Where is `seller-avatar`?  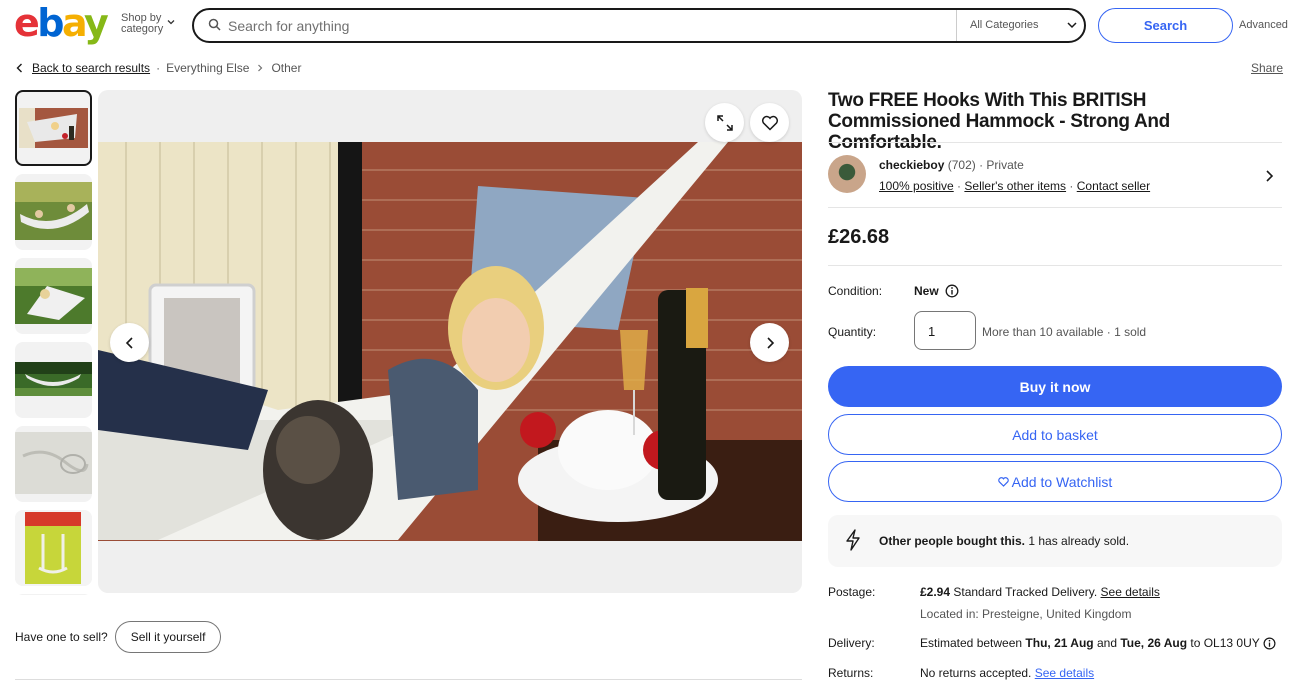
seller-avatar is located at coordinates (847, 174).